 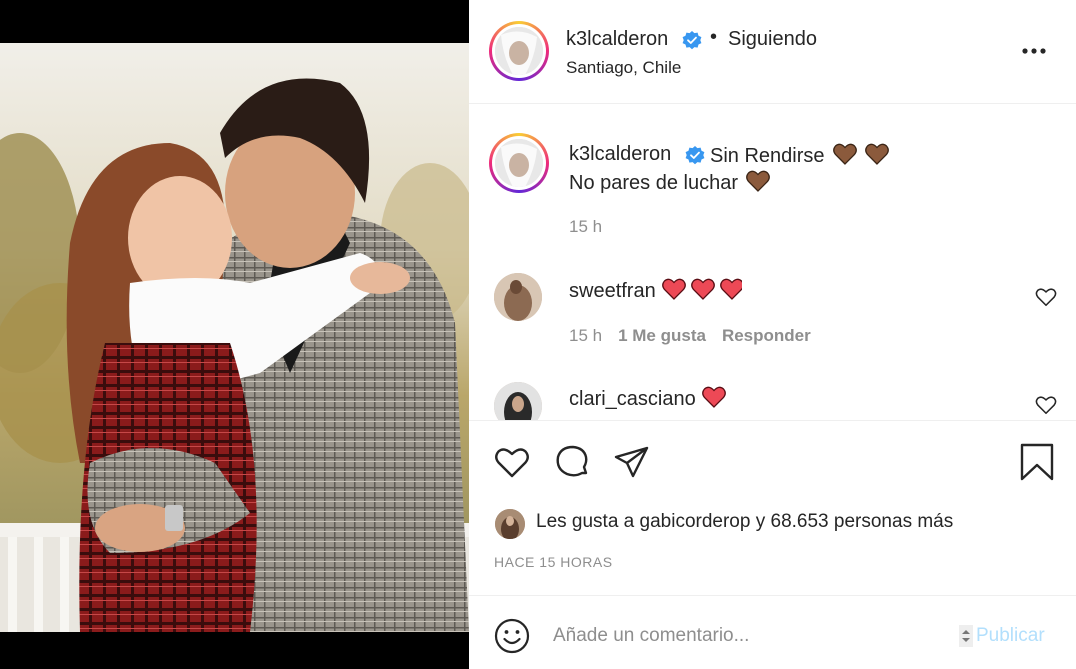 What do you see at coordinates (1034, 51) in the screenshot?
I see `more-options-icon` at bounding box center [1034, 51].